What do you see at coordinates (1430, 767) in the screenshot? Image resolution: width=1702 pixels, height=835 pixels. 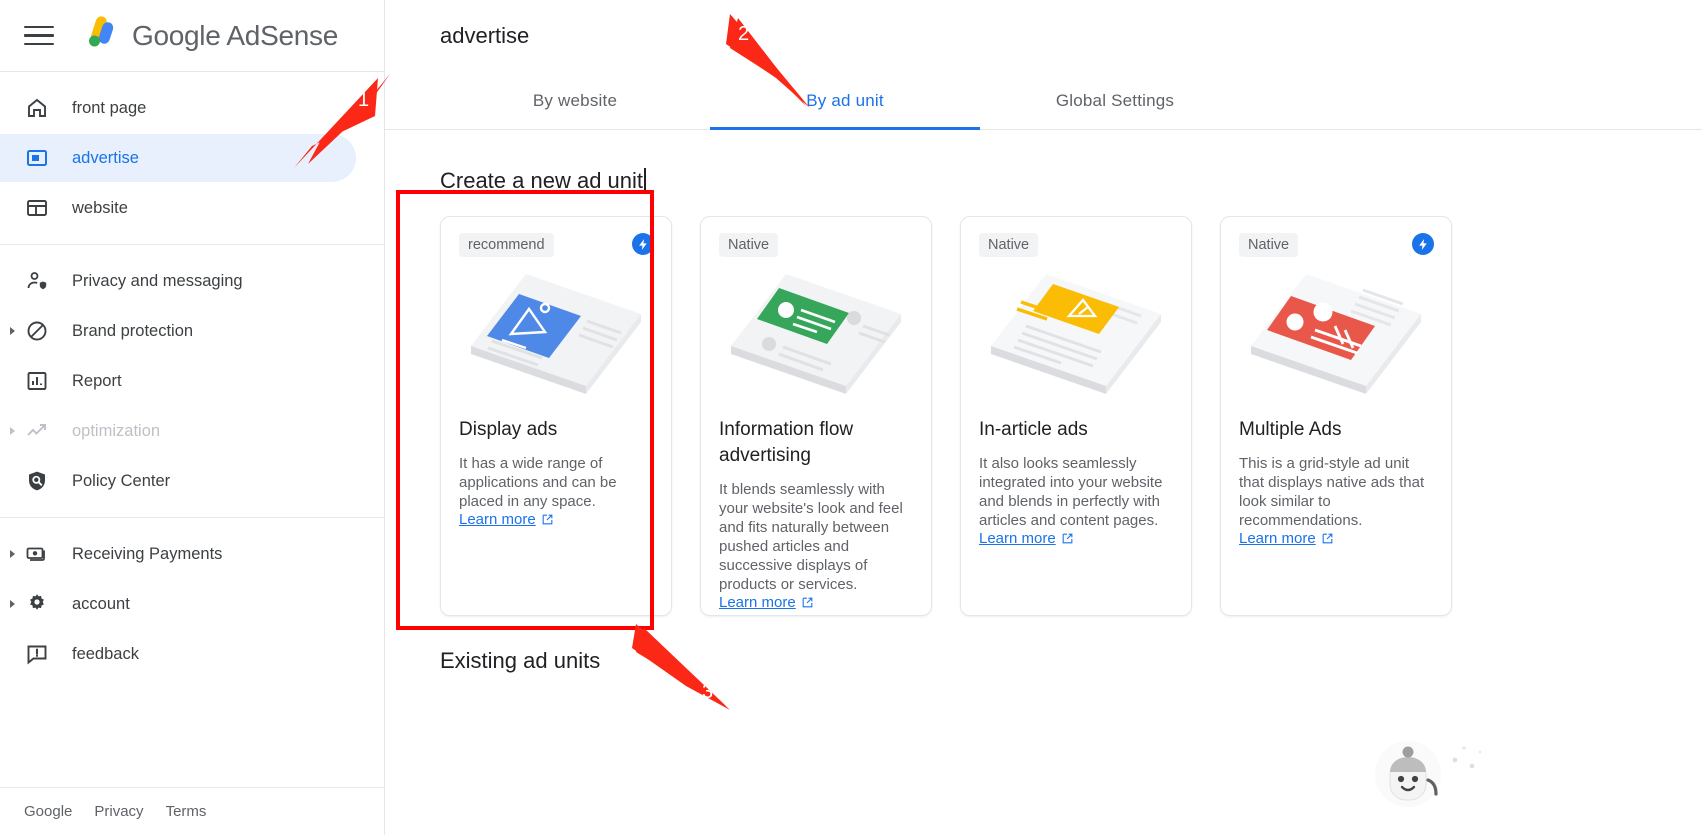 I see `loading-robot-illustration` at bounding box center [1430, 767].